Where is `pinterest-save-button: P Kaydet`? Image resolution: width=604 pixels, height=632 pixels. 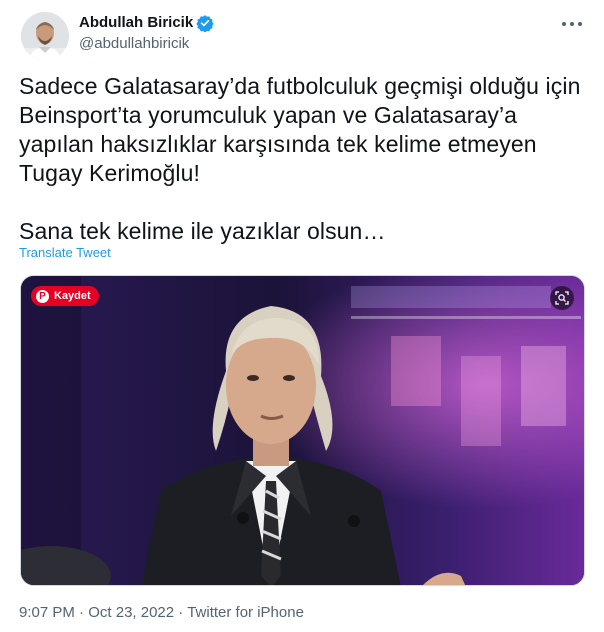 pinterest-save-button: P Kaydet is located at coordinates (65, 296).